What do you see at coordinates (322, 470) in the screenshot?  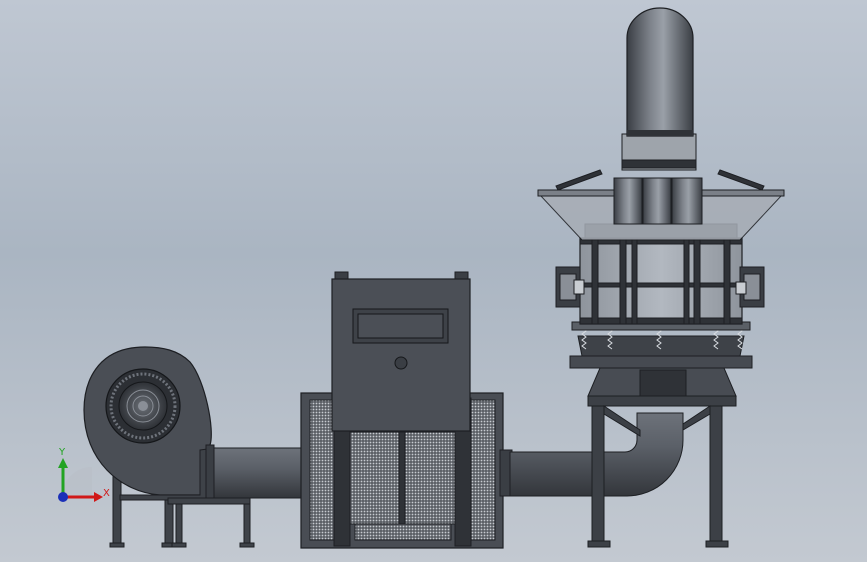 I see `filter-mesh-left` at bounding box center [322, 470].